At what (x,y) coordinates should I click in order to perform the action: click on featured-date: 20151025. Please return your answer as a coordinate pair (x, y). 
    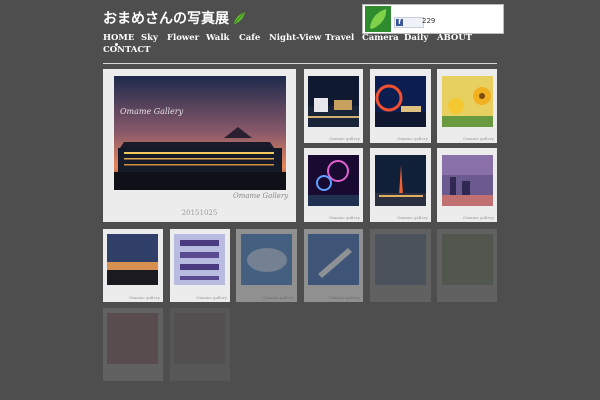
    Looking at the image, I should click on (199, 213).